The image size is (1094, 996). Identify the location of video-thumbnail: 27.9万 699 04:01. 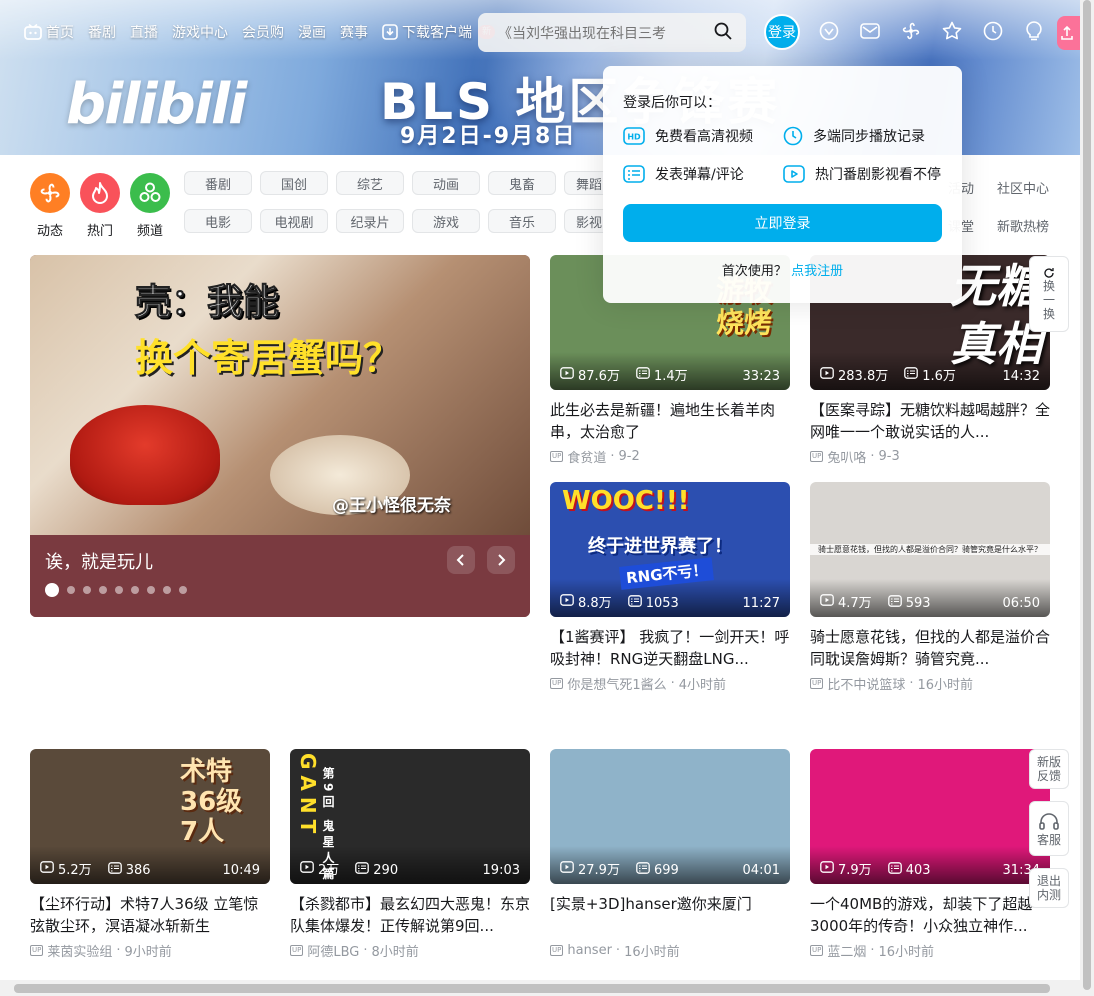
(670, 816).